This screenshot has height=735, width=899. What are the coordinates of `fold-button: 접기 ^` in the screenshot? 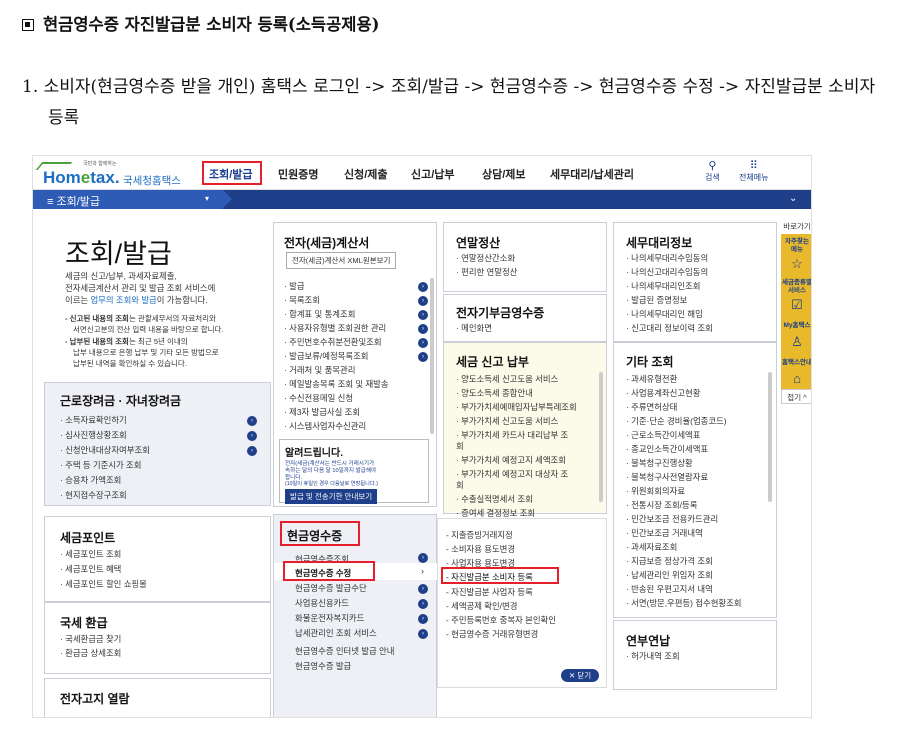 It's located at (796, 396).